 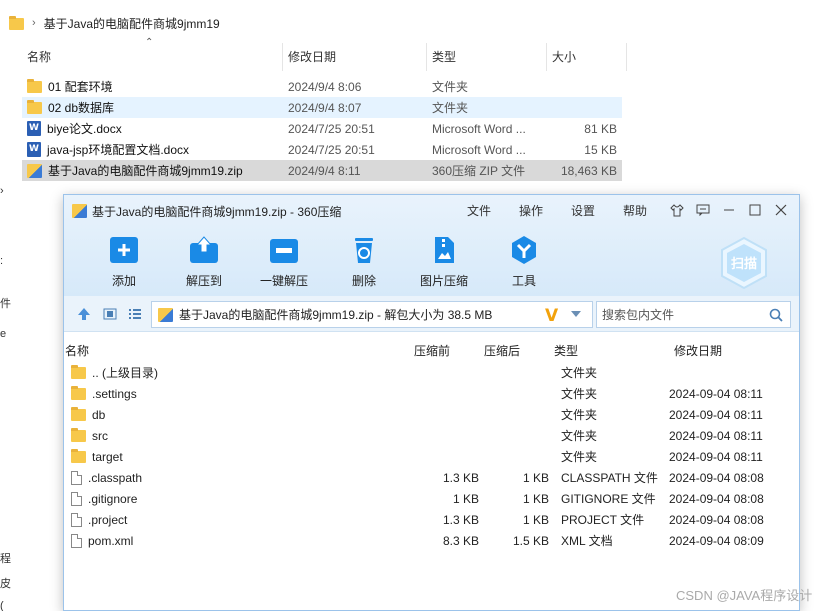 I want to click on feedback-icon, so click(x=703, y=210).